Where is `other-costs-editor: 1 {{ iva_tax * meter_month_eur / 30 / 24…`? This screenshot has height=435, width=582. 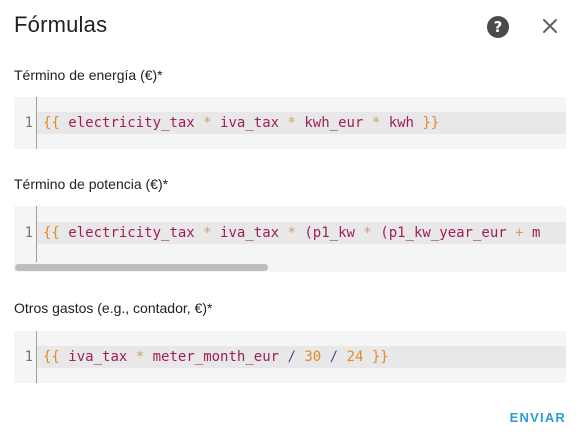
other-costs-editor: 1 {{ iva_tax * meter_month_eur / 30 / 24… is located at coordinates (290, 357).